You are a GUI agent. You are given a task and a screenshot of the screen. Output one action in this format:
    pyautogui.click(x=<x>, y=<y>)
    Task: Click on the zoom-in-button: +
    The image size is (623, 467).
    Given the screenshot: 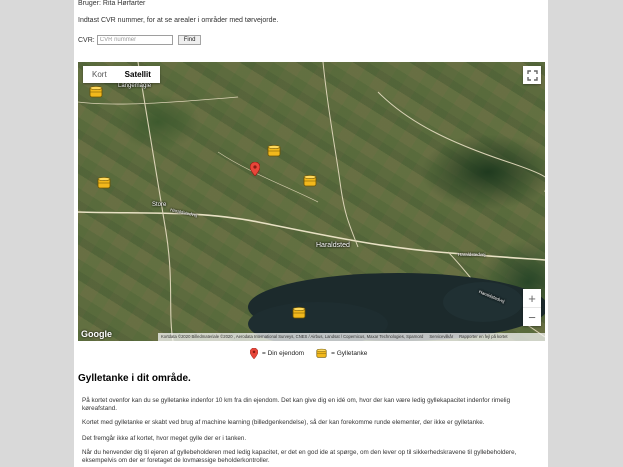 What is the action you would take?
    pyautogui.click(x=532, y=298)
    